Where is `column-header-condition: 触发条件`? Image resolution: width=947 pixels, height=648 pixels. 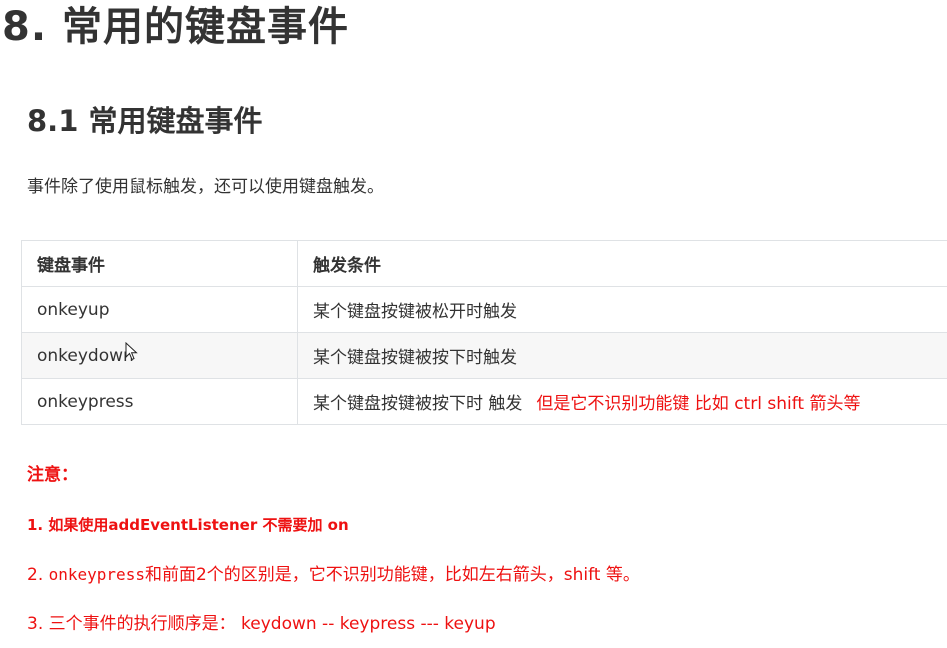 column-header-condition: 触发条件 is located at coordinates (622, 263).